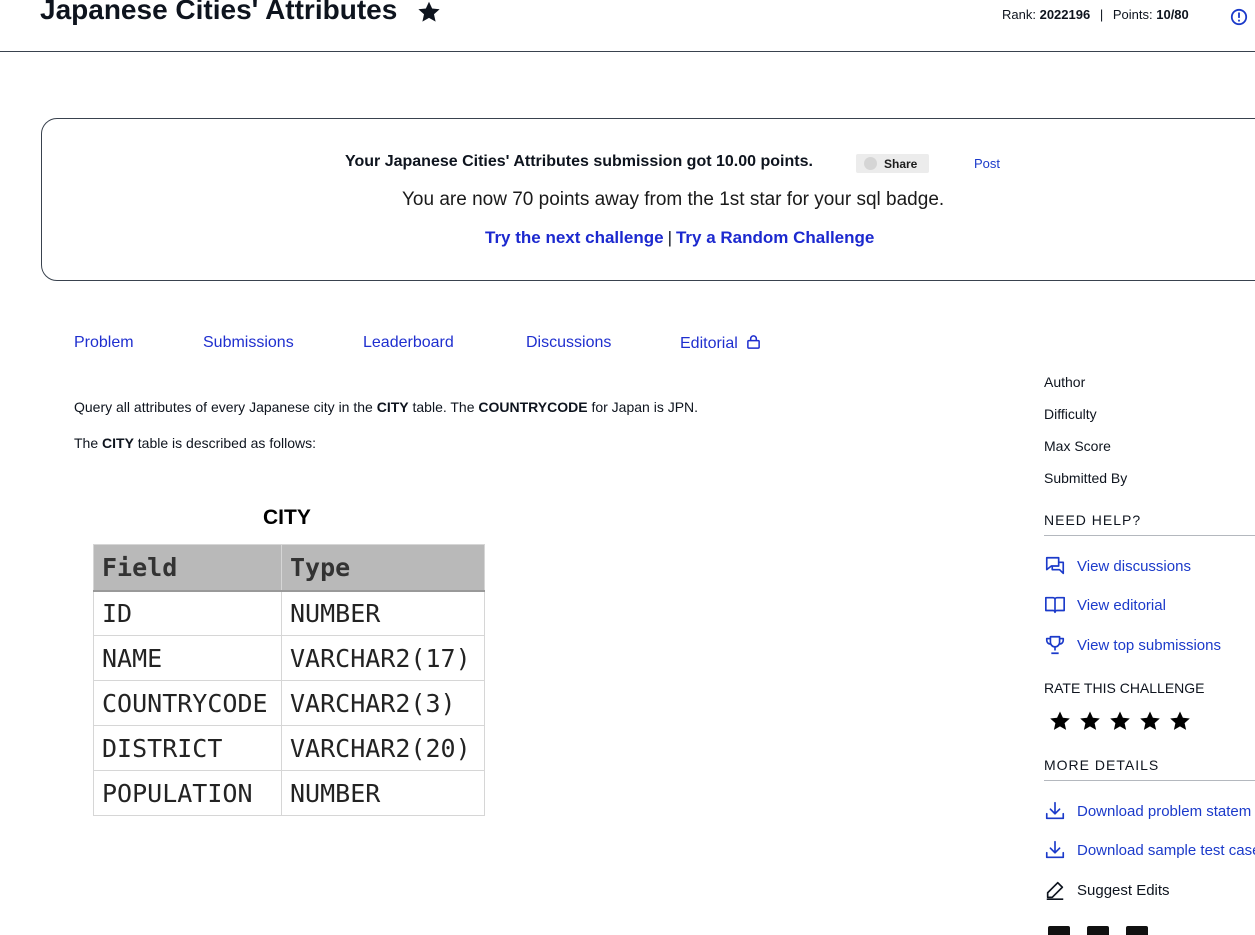 This screenshot has width=1255, height=935. I want to click on suggest-edits-label: Suggest Edits, so click(1123, 890).